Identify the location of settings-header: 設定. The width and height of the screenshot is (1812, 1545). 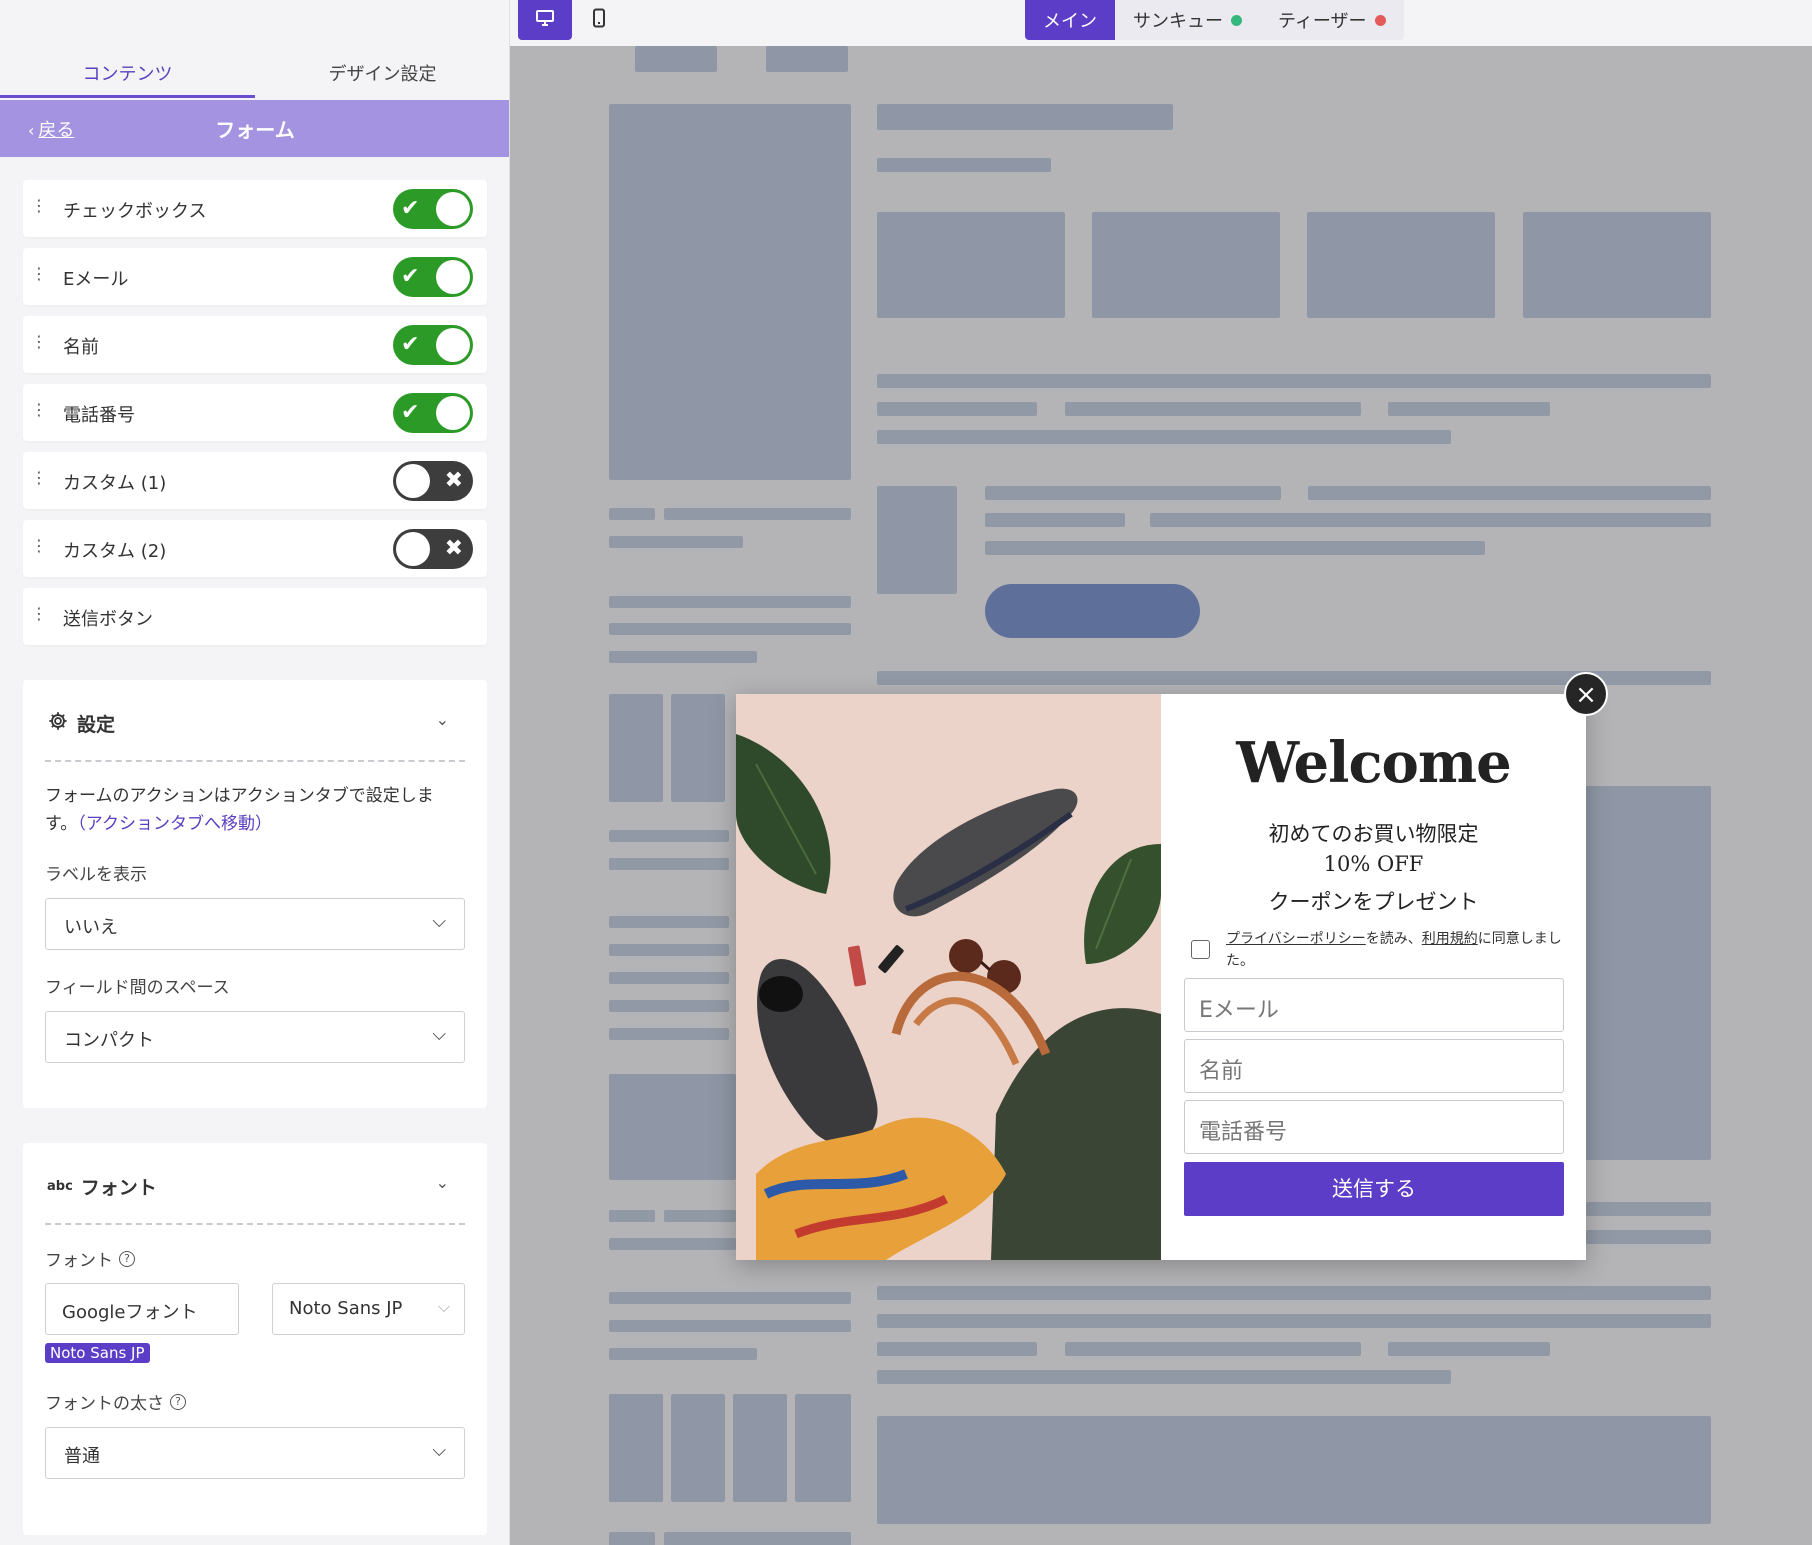
(81, 723).